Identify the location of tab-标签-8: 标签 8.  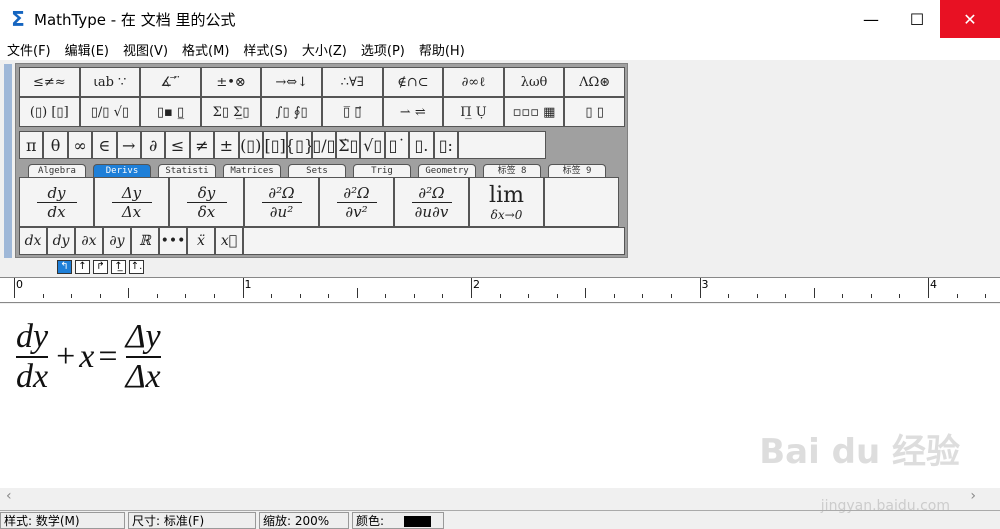
(512, 170).